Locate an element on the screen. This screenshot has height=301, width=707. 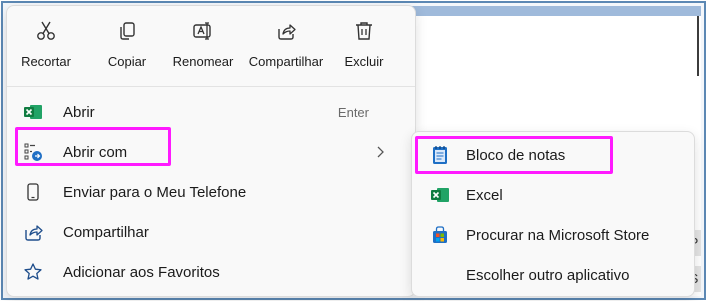
copy-button: Copiar is located at coordinates (127, 49).